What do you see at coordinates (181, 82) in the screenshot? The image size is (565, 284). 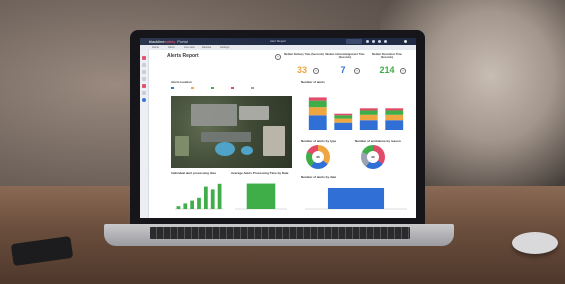 I see `section-alerts-location: Alerts location` at bounding box center [181, 82].